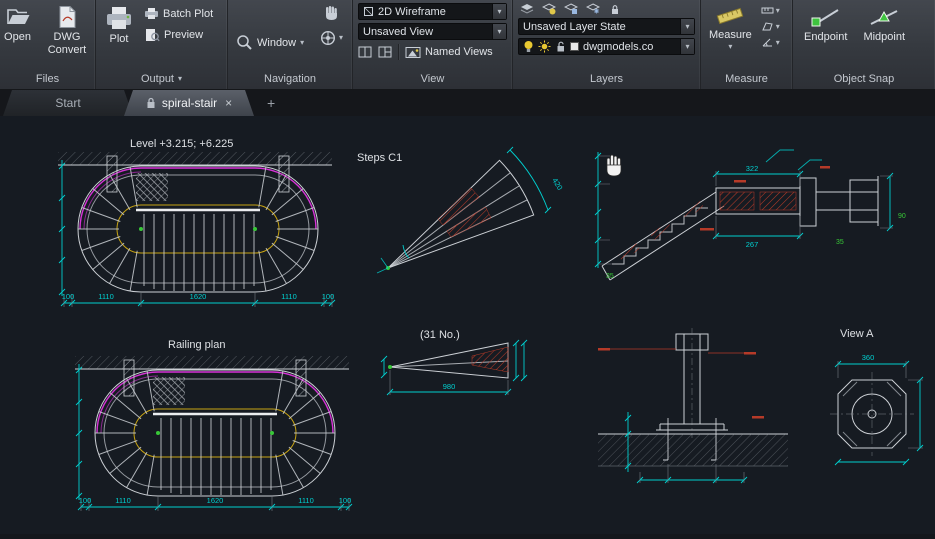  I want to click on batch-plot-label: Batch Plot, so click(188, 13).